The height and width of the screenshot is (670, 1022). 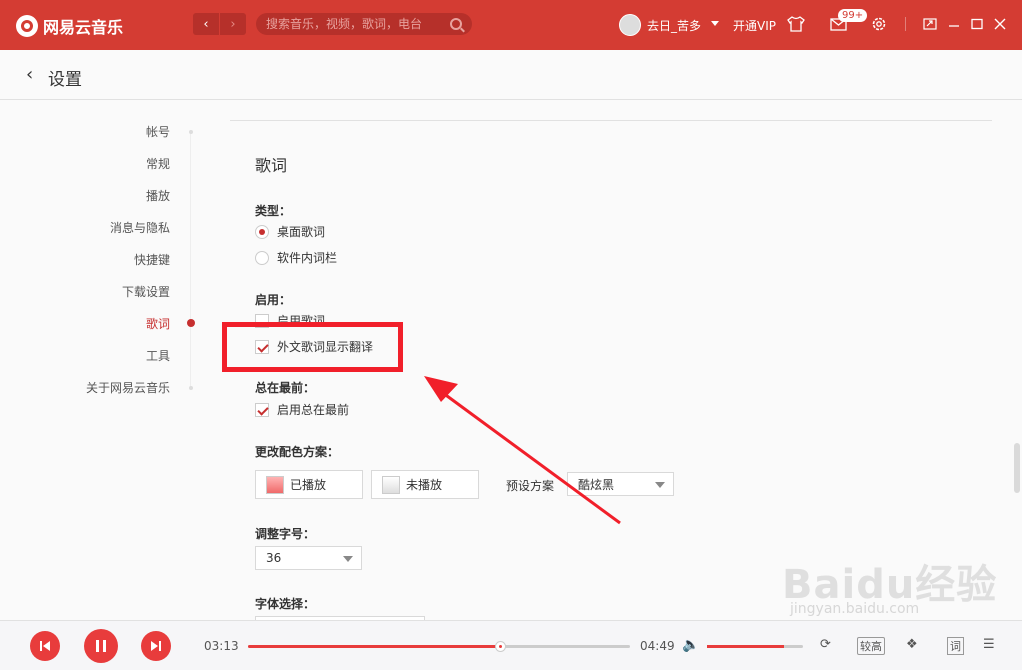 What do you see at coordinates (657, 646) in the screenshot?
I see `total-time: 04:49` at bounding box center [657, 646].